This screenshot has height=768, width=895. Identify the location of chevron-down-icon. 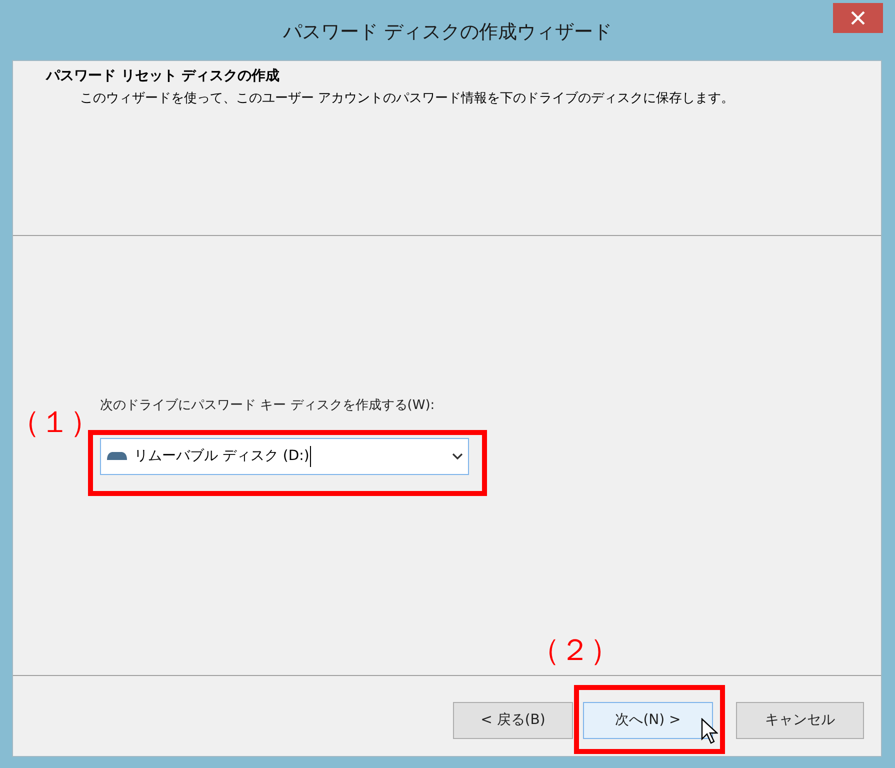
(457, 456).